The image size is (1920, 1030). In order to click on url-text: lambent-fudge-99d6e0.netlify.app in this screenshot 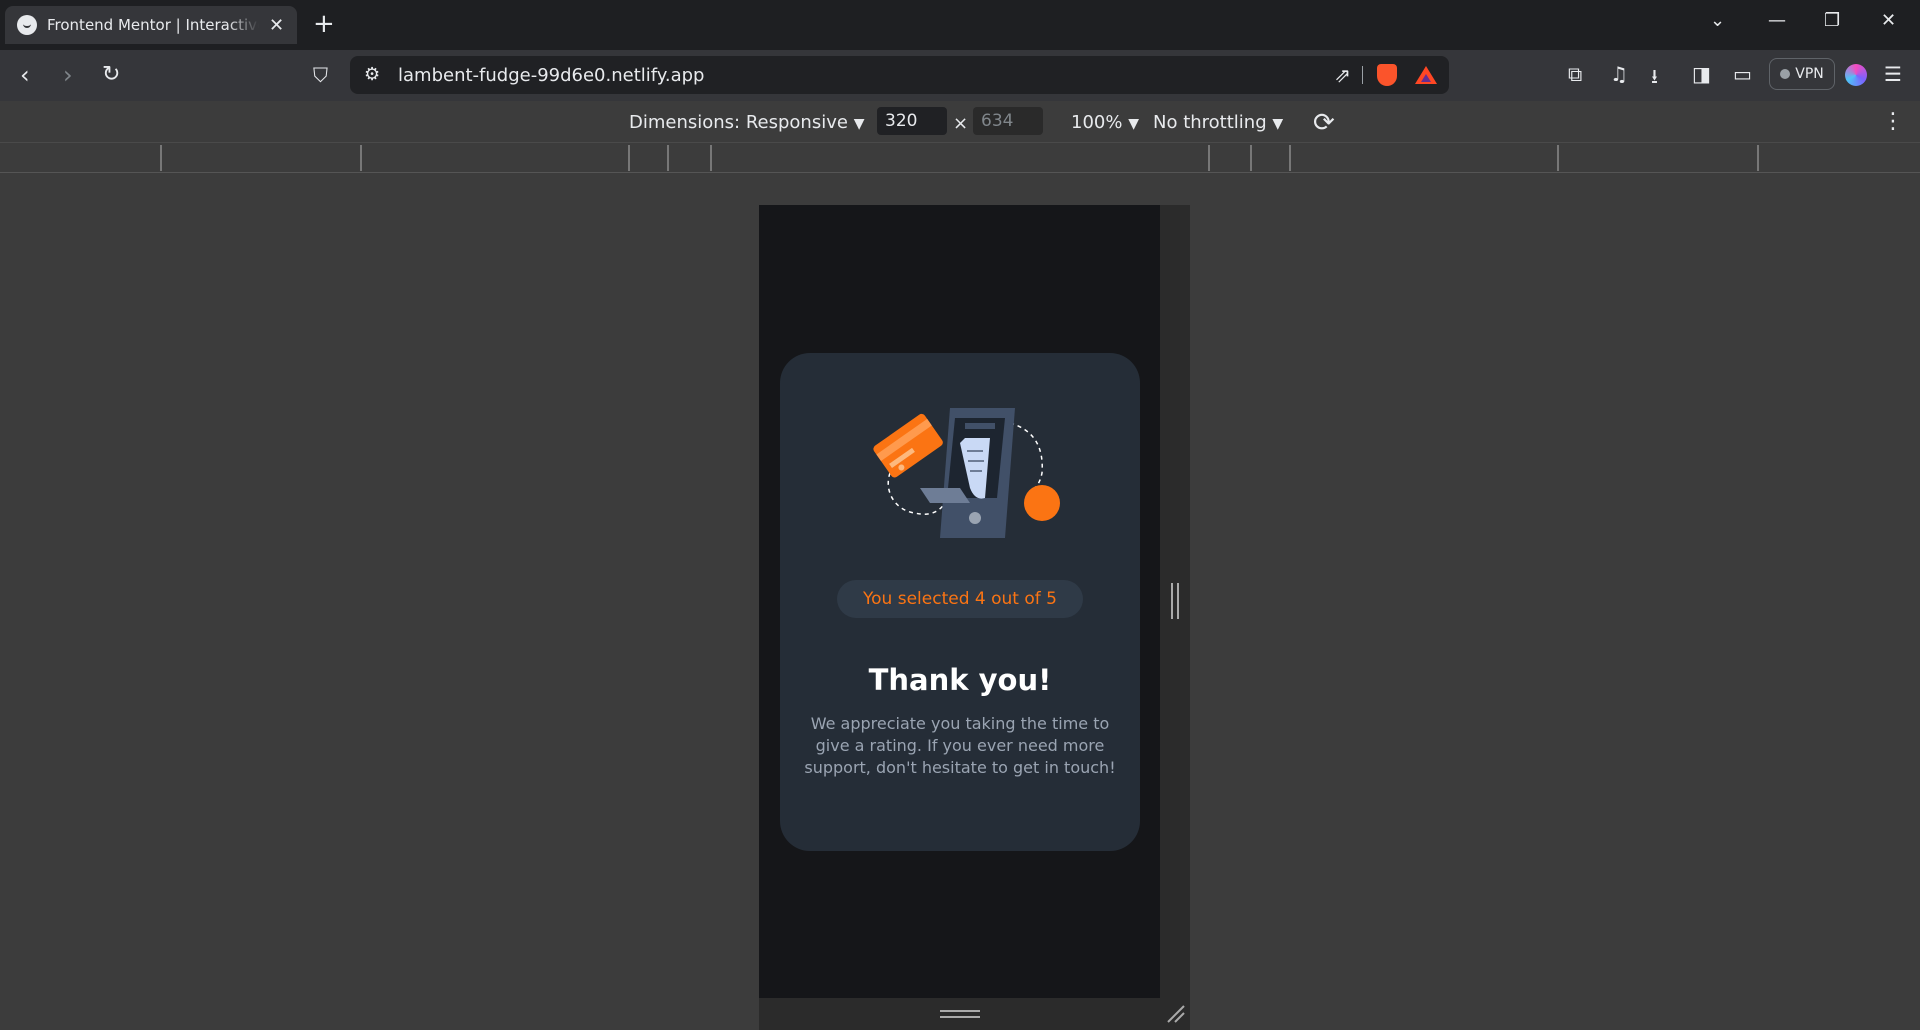, I will do `click(551, 75)`.